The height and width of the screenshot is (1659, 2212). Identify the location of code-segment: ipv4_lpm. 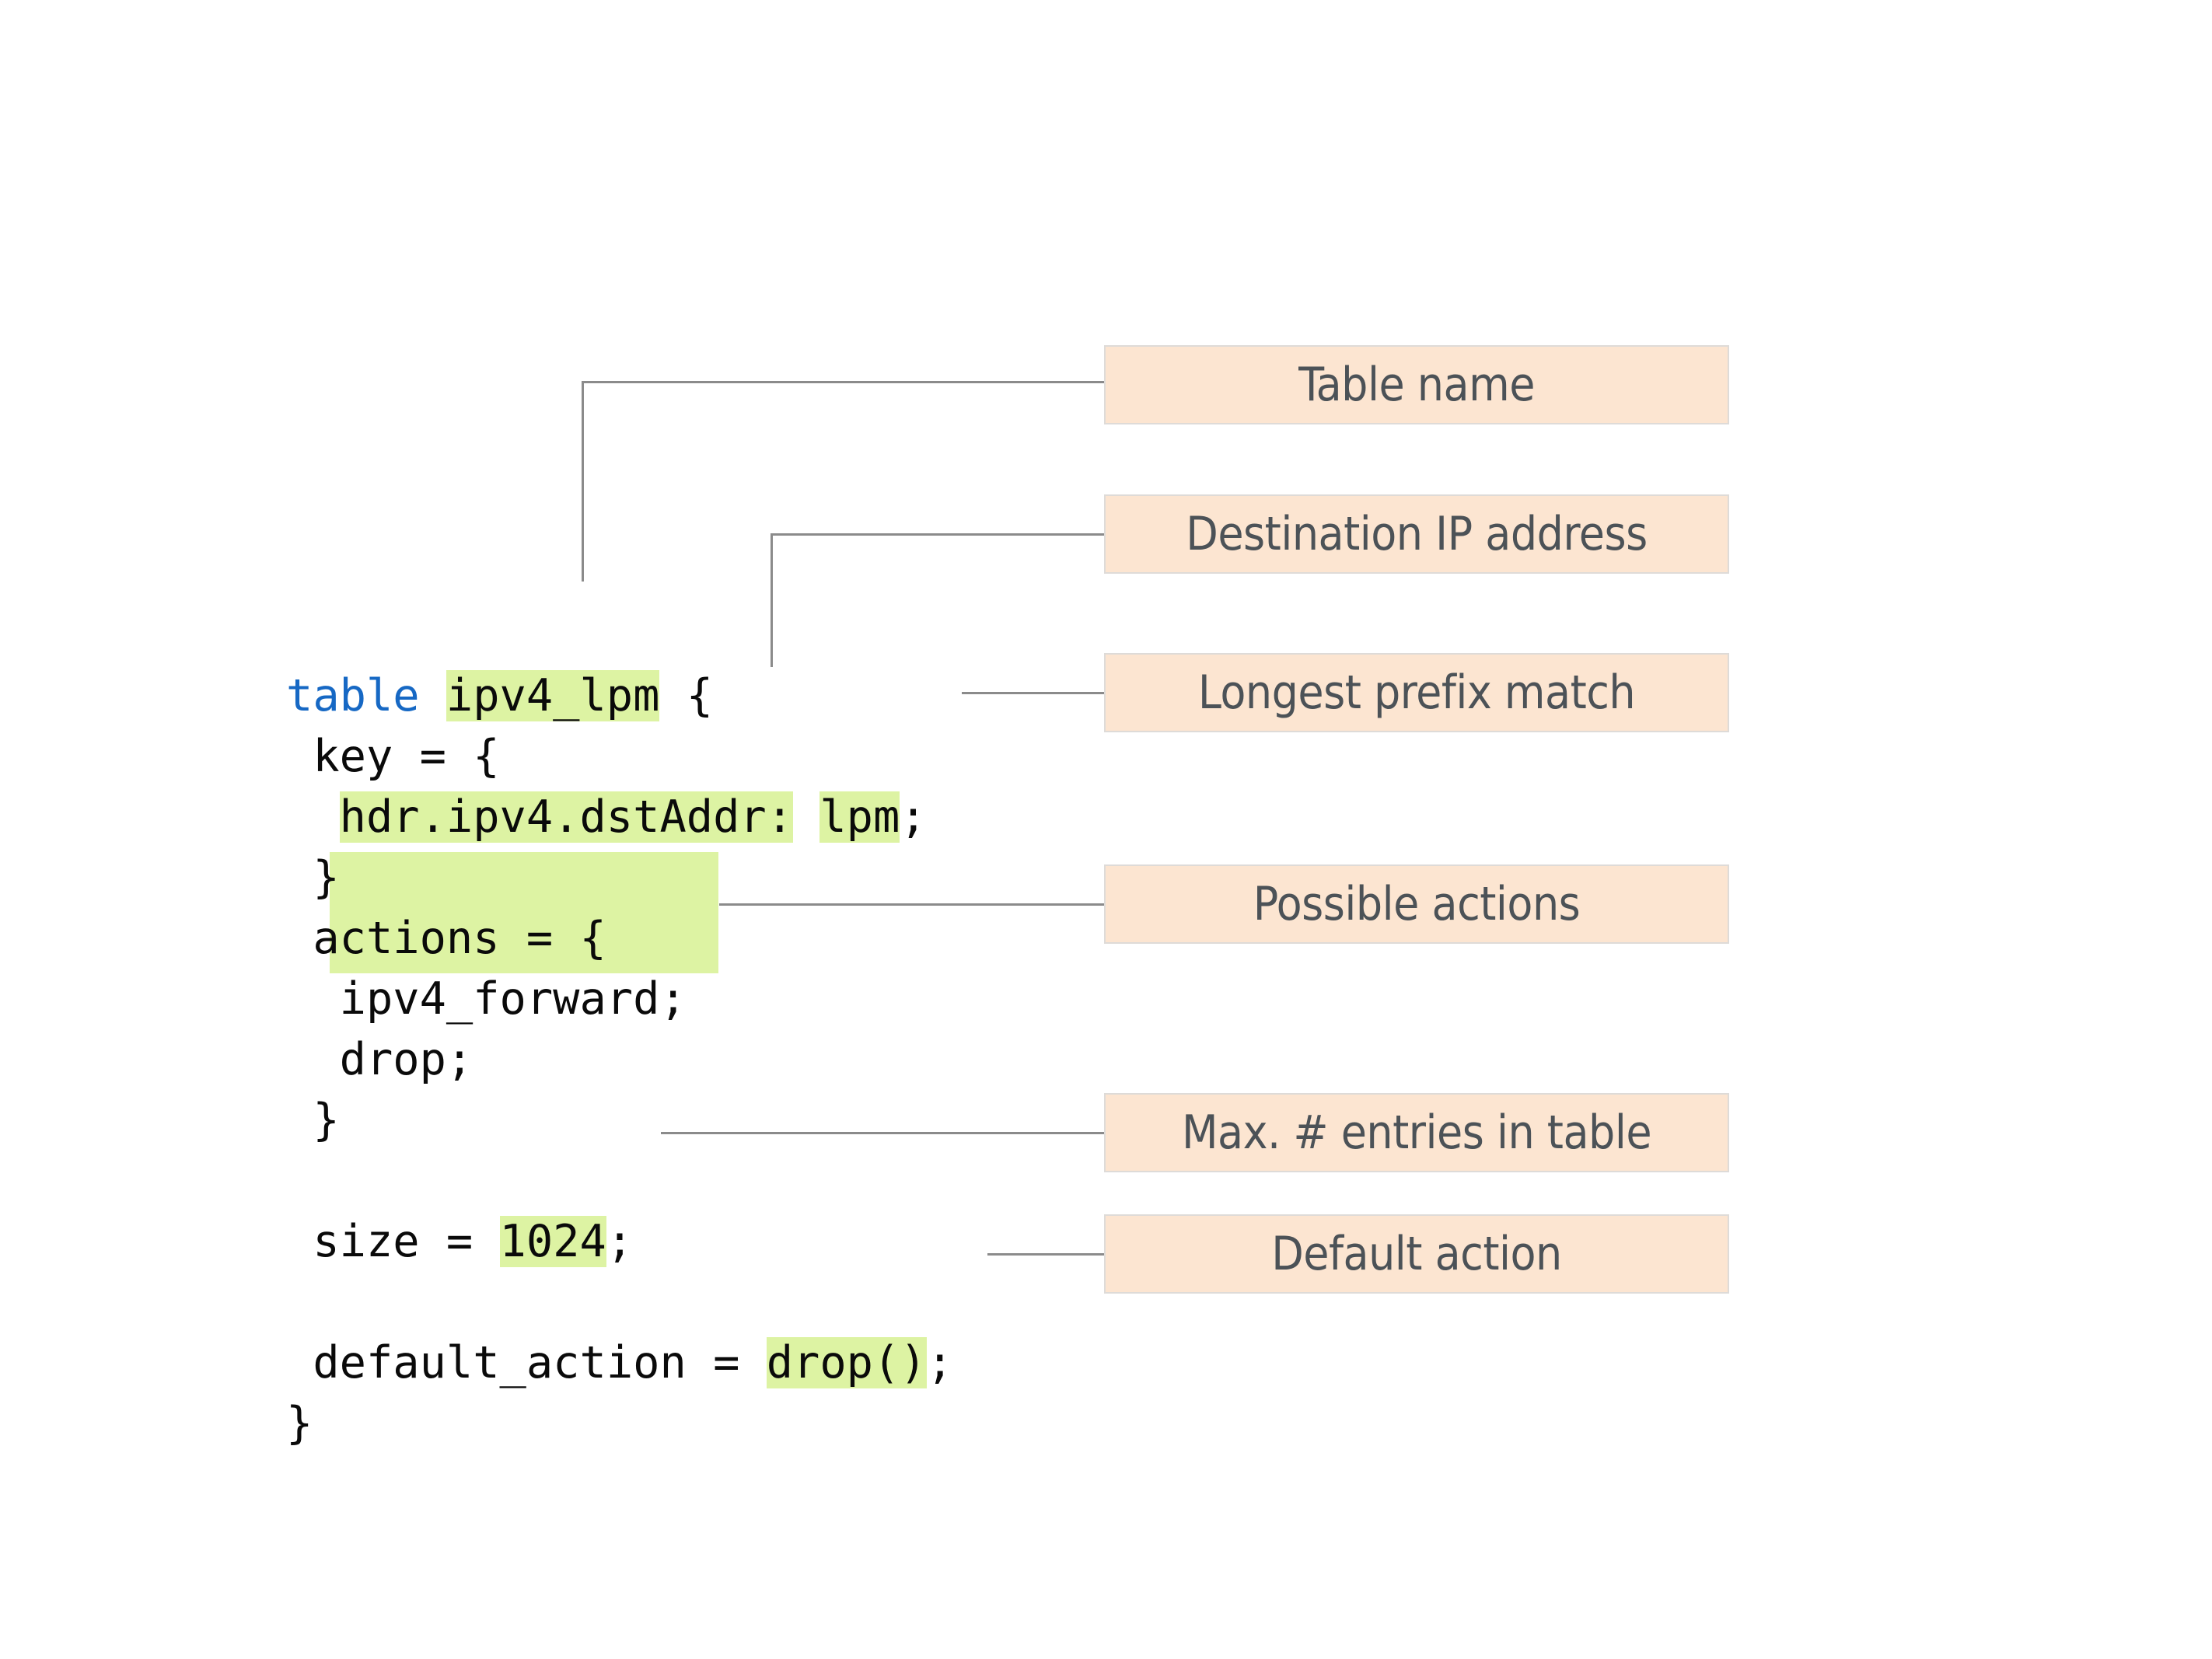
(553, 695).